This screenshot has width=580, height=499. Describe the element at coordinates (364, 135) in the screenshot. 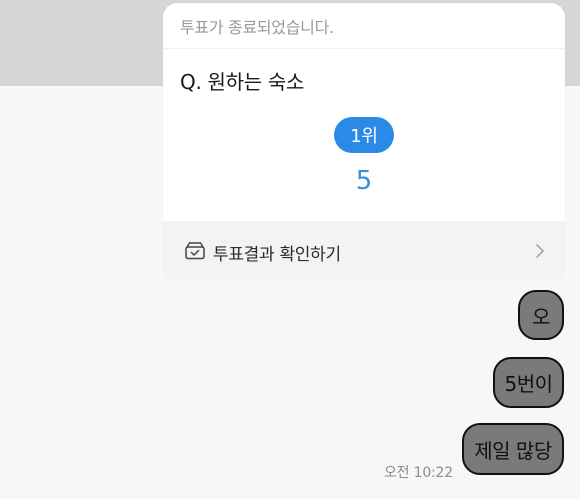

I see `rank-badge: 1위` at that location.